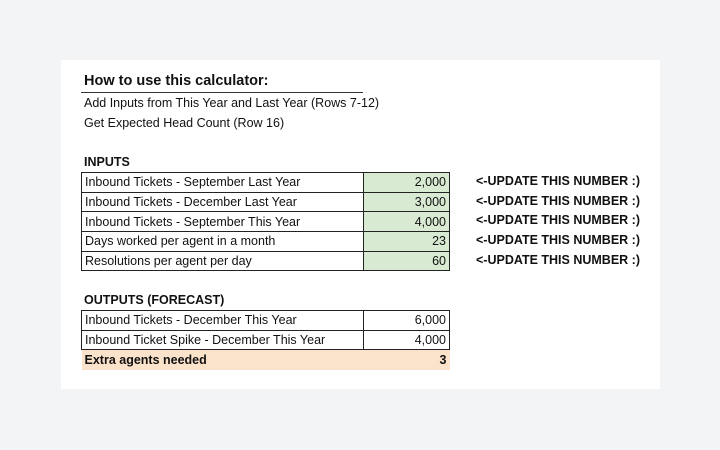 This screenshot has height=450, width=720. What do you see at coordinates (222, 222) in the screenshot?
I see `input-label: Inbound Tickets - September This Year` at bounding box center [222, 222].